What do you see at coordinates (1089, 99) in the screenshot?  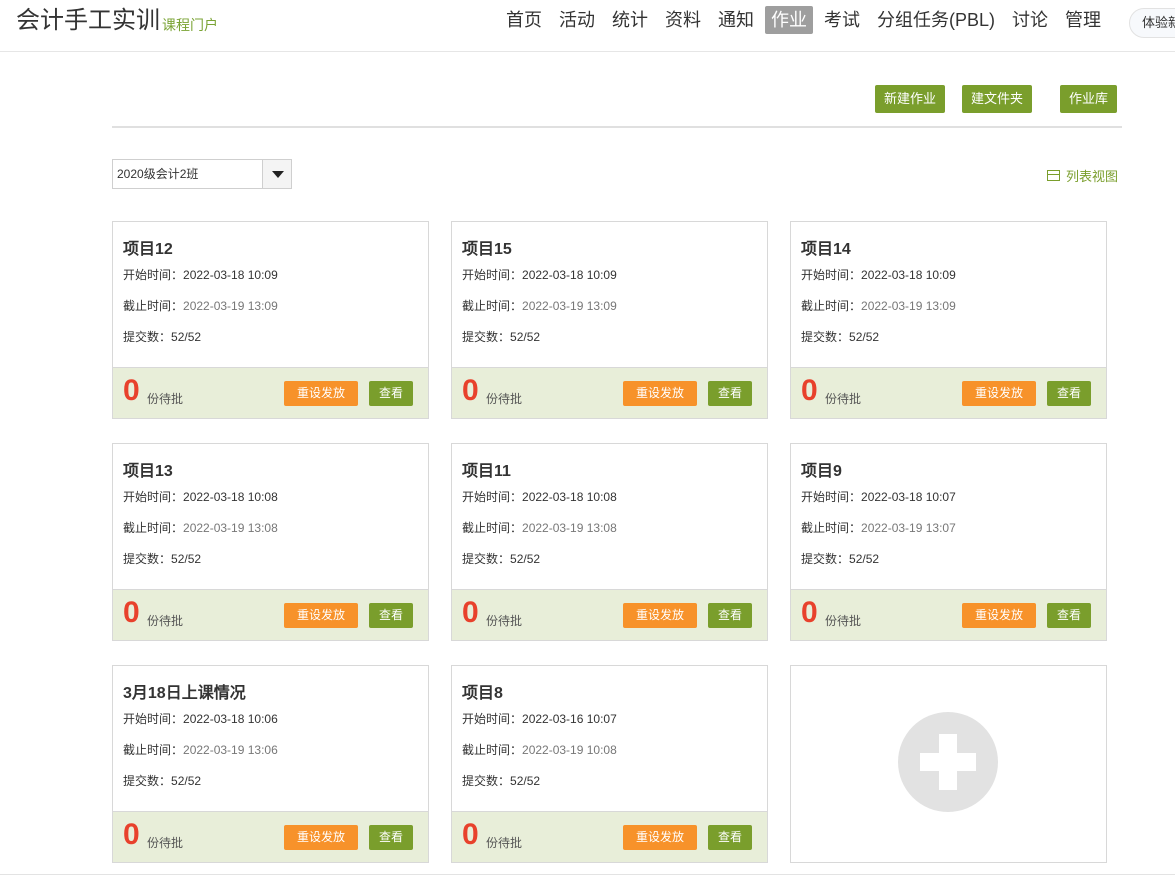 I see `homework-library-button: 作业库` at bounding box center [1089, 99].